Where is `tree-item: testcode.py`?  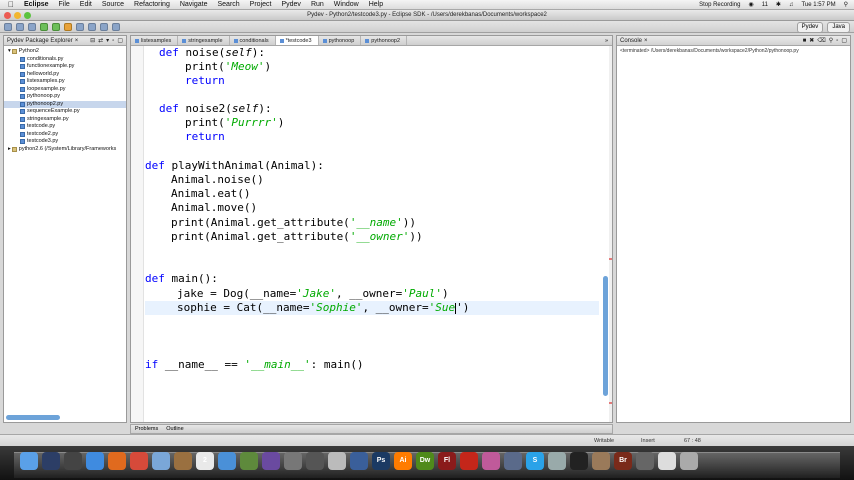 tree-item: testcode.py is located at coordinates (65, 127).